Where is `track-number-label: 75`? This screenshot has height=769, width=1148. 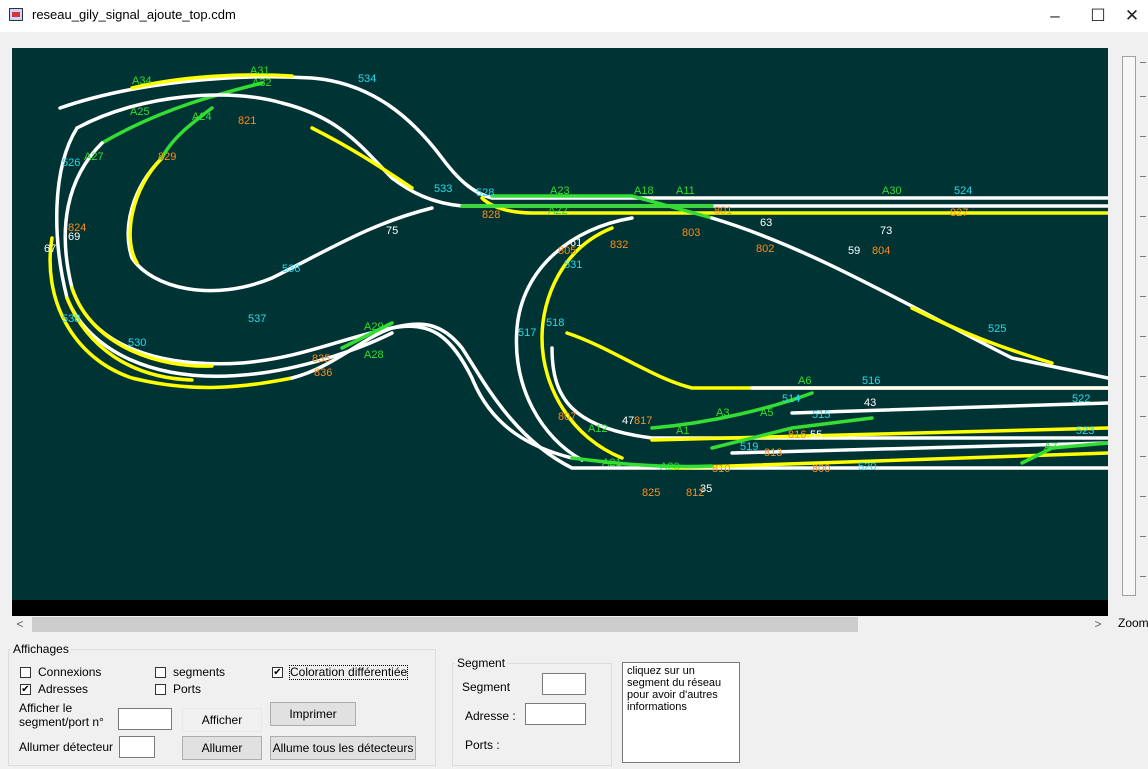
track-number-label: 75 is located at coordinates (392, 231).